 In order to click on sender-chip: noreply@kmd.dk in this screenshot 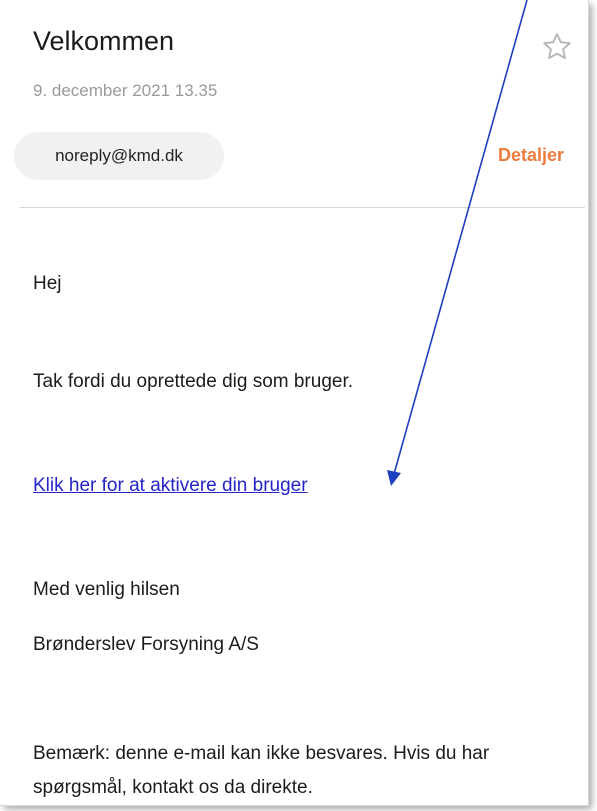, I will do `click(119, 156)`.